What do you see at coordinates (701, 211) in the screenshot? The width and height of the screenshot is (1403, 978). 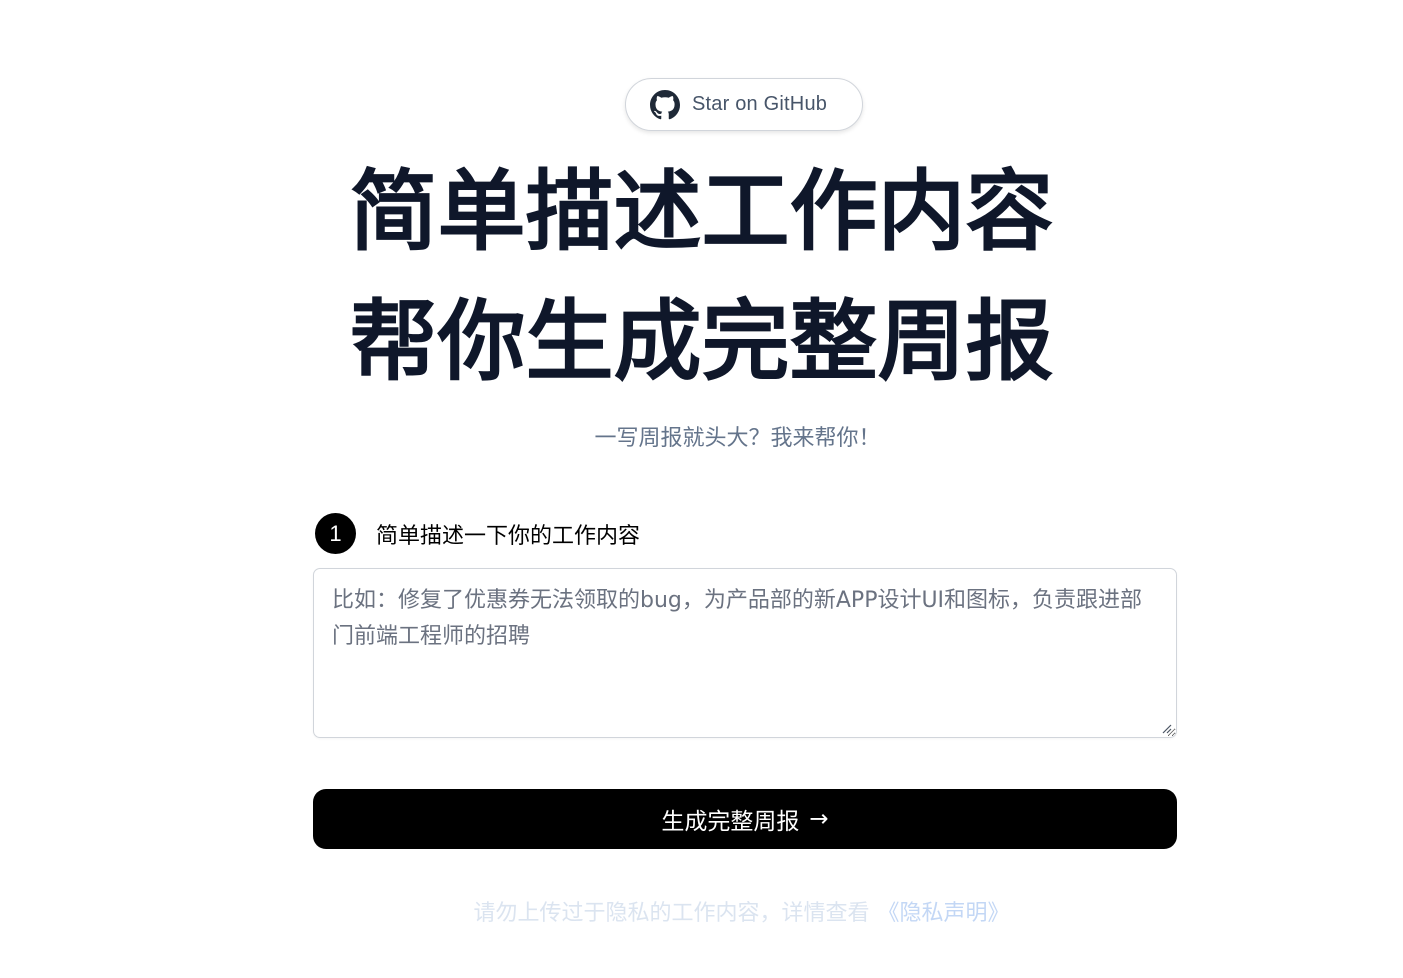 I see `hero-title-line1: 简单描述工作内容` at bounding box center [701, 211].